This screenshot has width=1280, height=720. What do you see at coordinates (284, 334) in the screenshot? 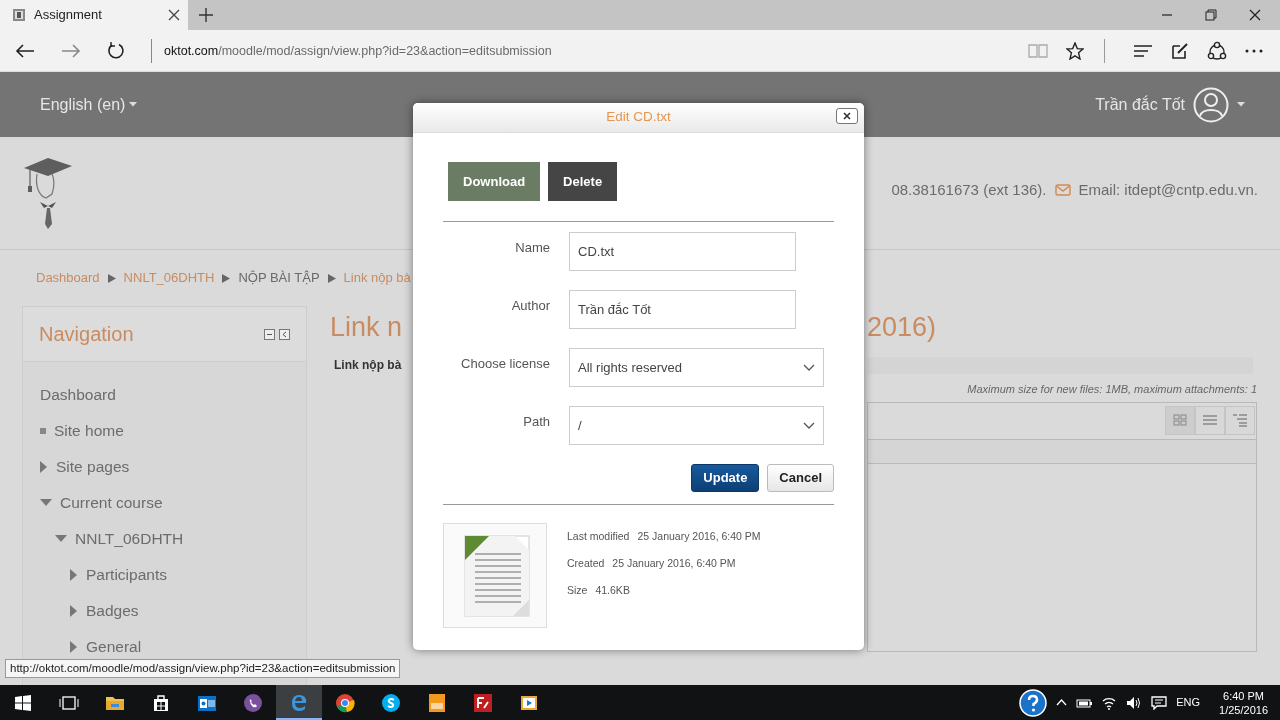
I see `dock-icon` at bounding box center [284, 334].